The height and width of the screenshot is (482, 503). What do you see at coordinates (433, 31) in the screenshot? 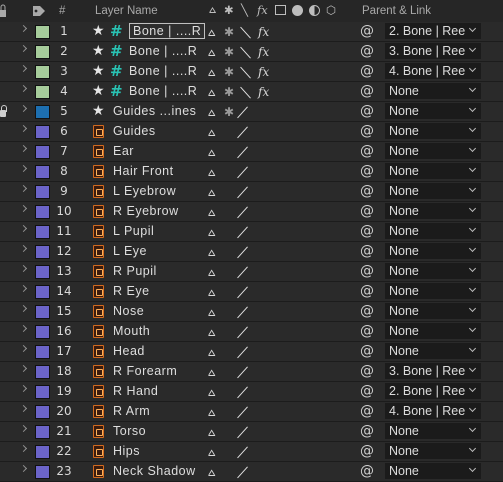
I see `parent-dropdown: 2. Bone | Reec` at bounding box center [433, 31].